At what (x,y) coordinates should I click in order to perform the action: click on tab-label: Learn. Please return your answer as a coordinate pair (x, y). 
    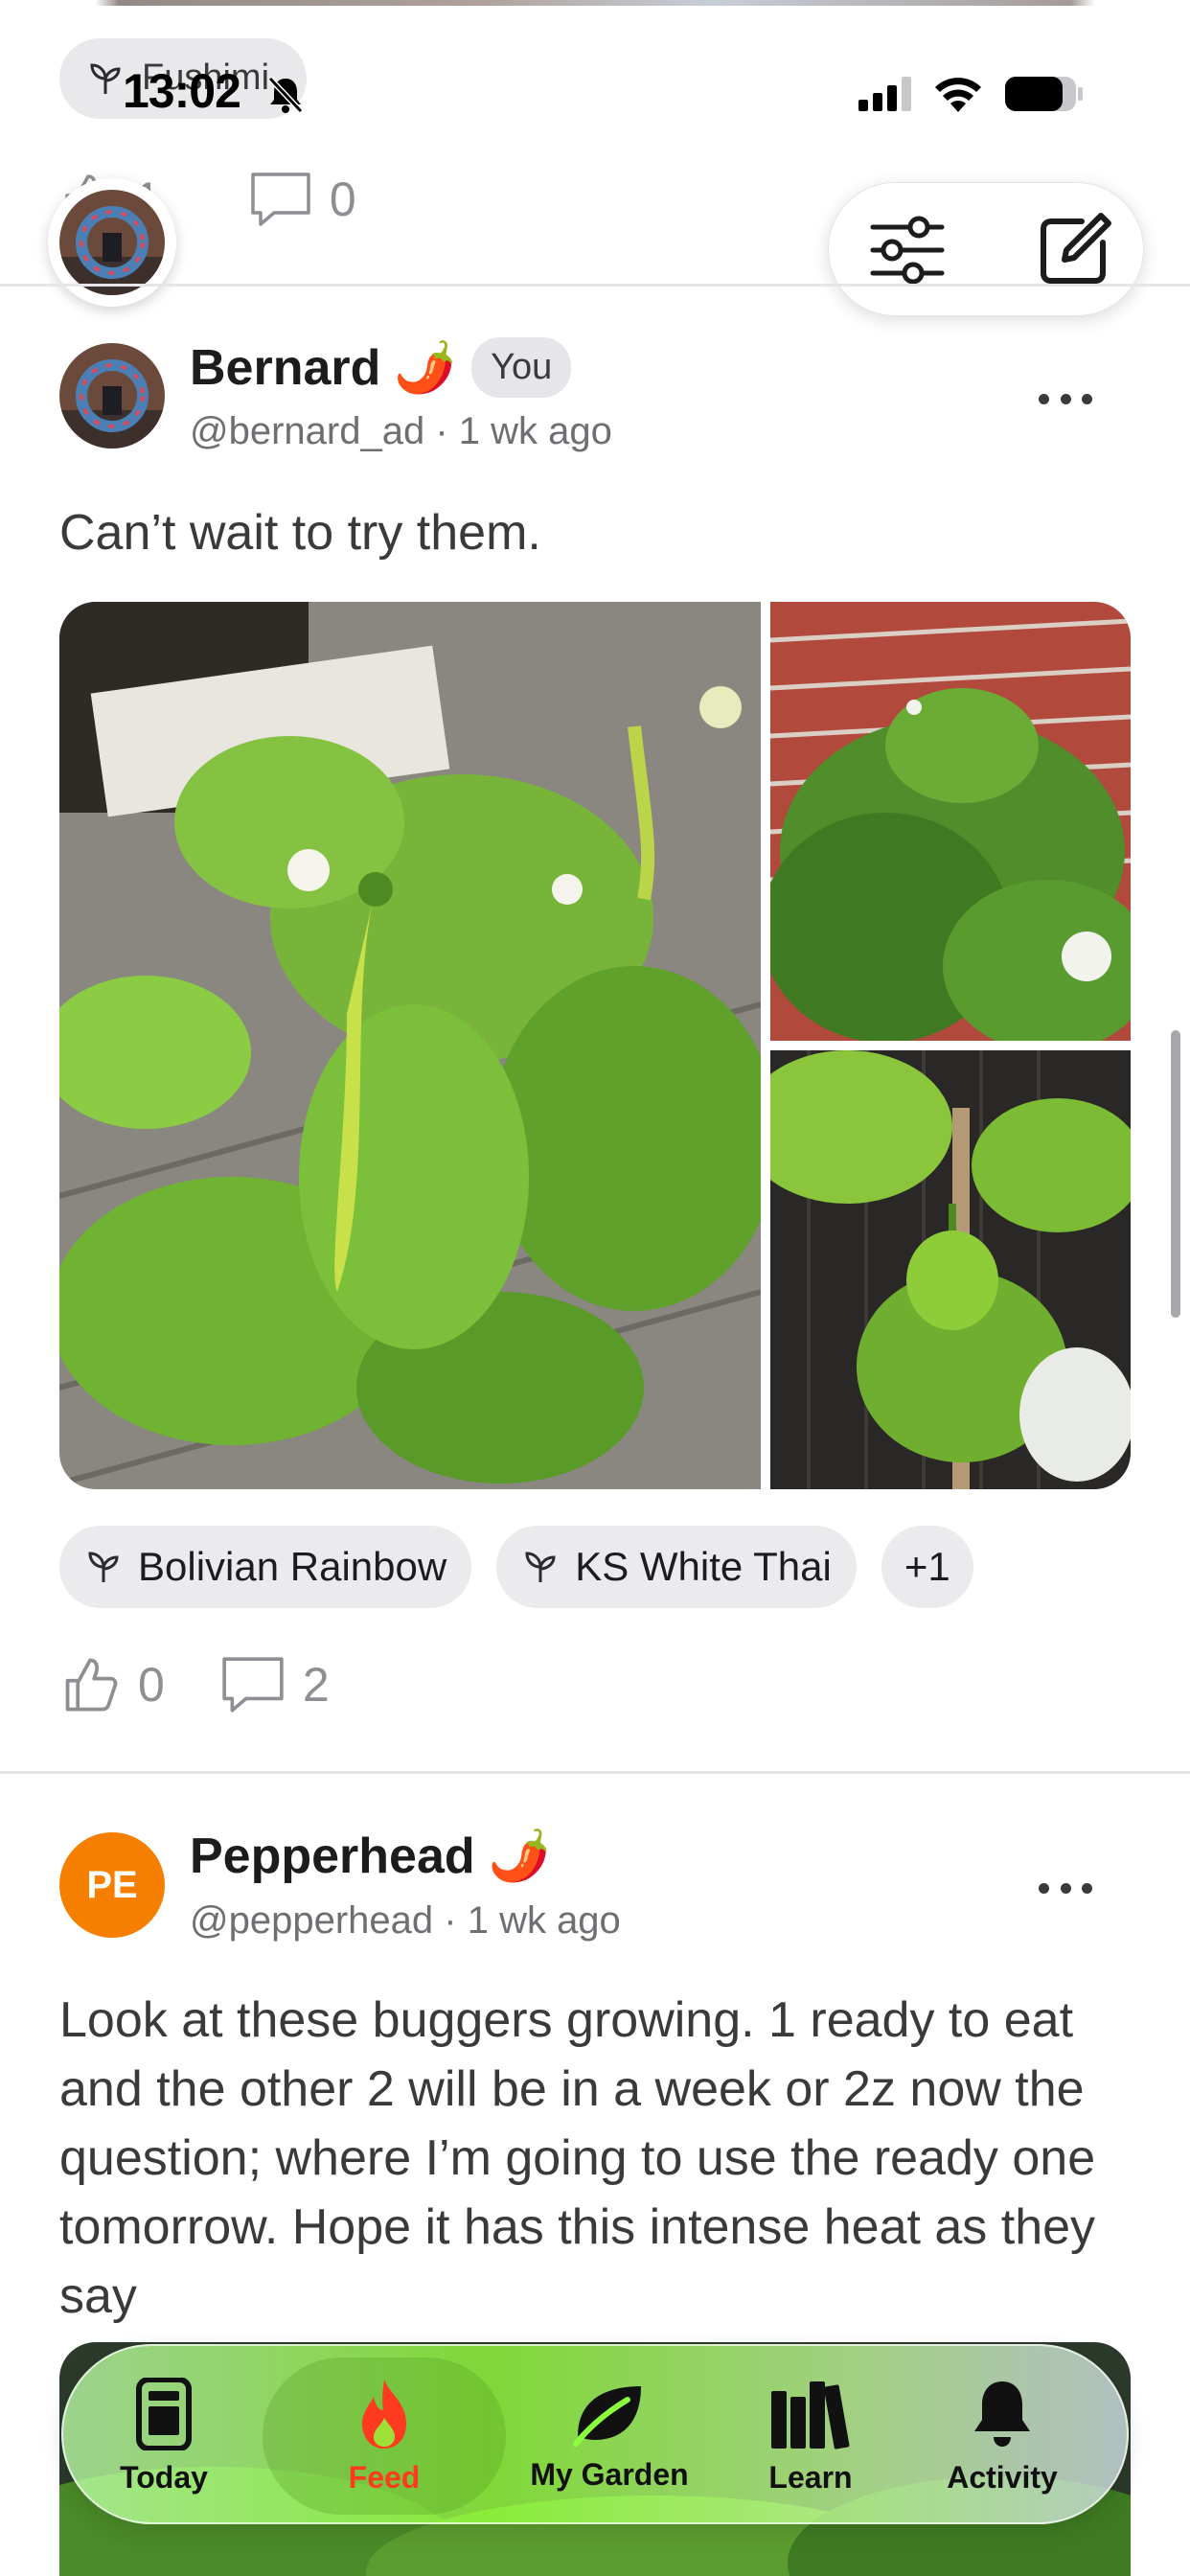
    Looking at the image, I should click on (810, 2477).